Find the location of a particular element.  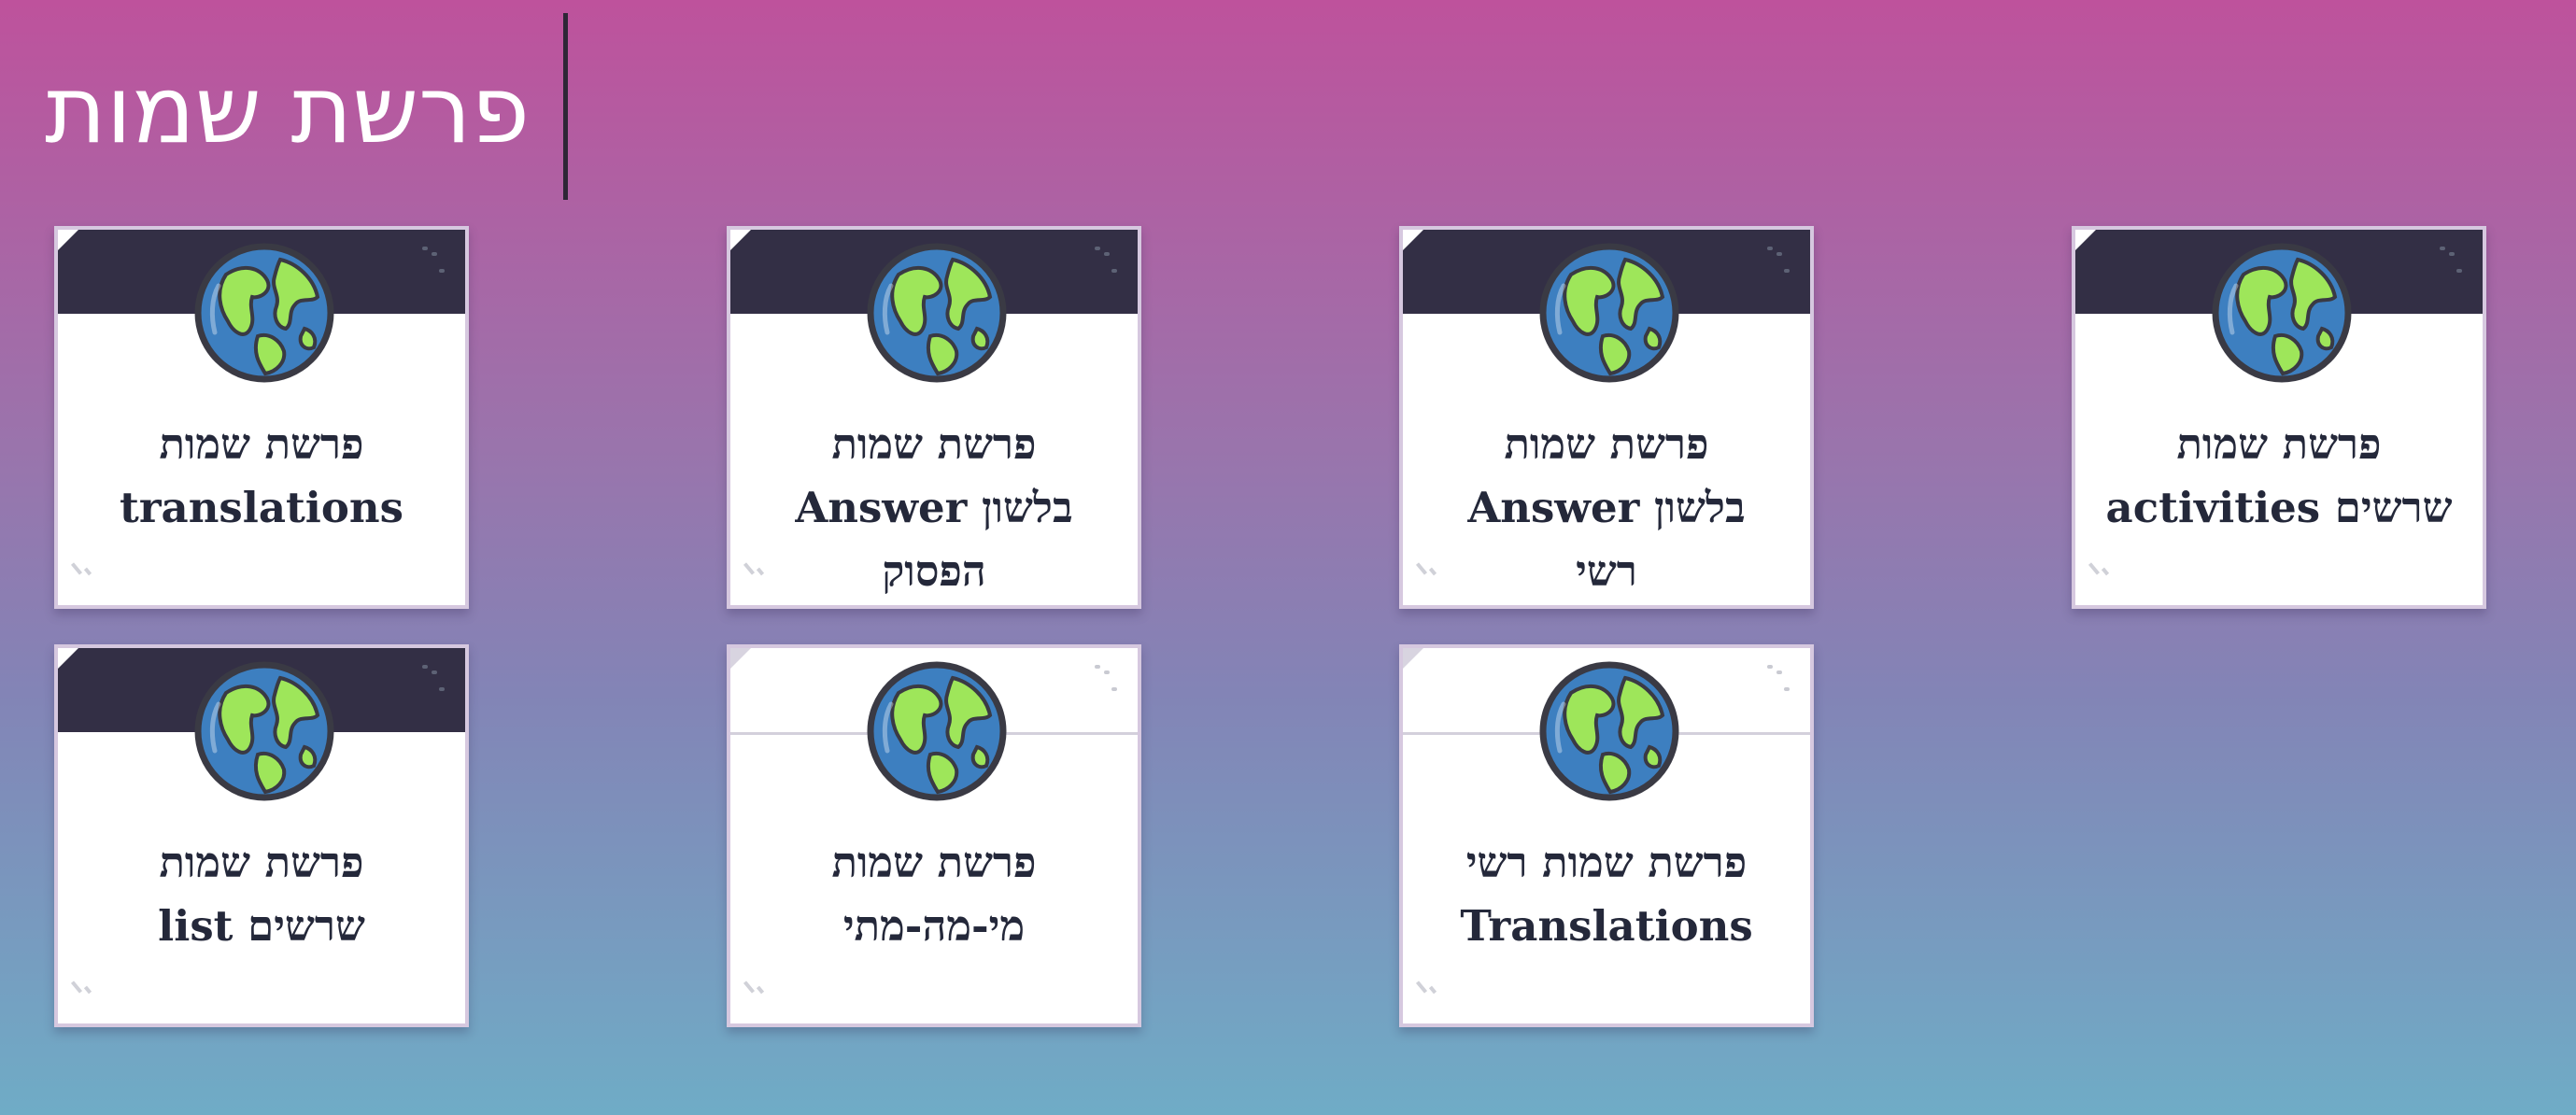

card-answer-rashi: פרשת שמות בלשון Answer רשי is located at coordinates (1606, 417).